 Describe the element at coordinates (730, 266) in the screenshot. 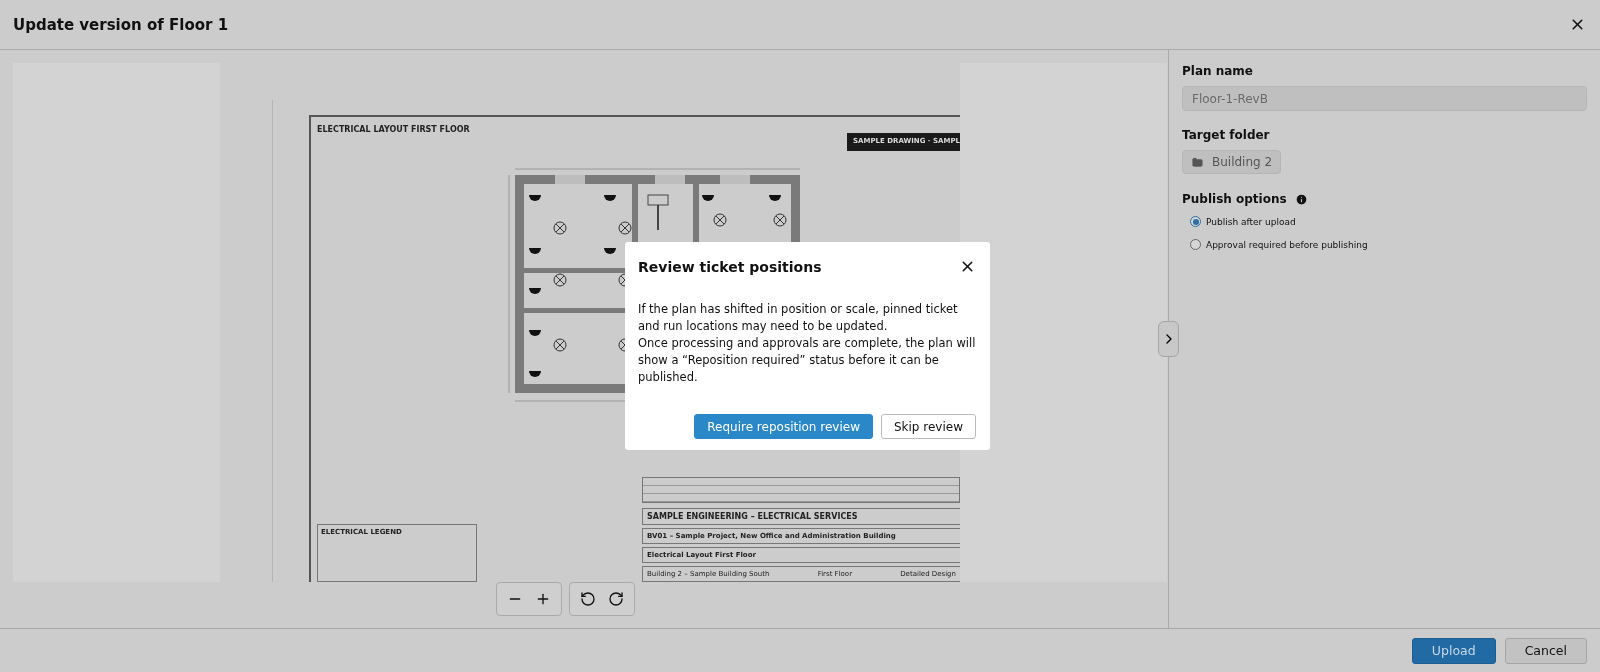

I see `dialog-title: Review ticket positions` at that location.